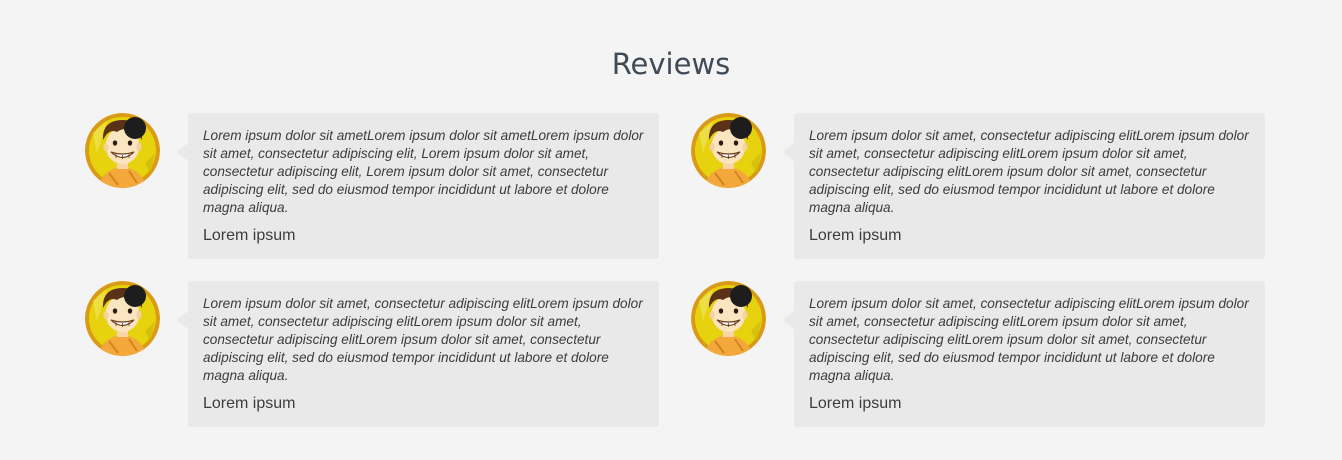 The width and height of the screenshot is (1342, 460). Describe the element at coordinates (671, 64) in the screenshot. I see `section-title: Reviews` at that location.